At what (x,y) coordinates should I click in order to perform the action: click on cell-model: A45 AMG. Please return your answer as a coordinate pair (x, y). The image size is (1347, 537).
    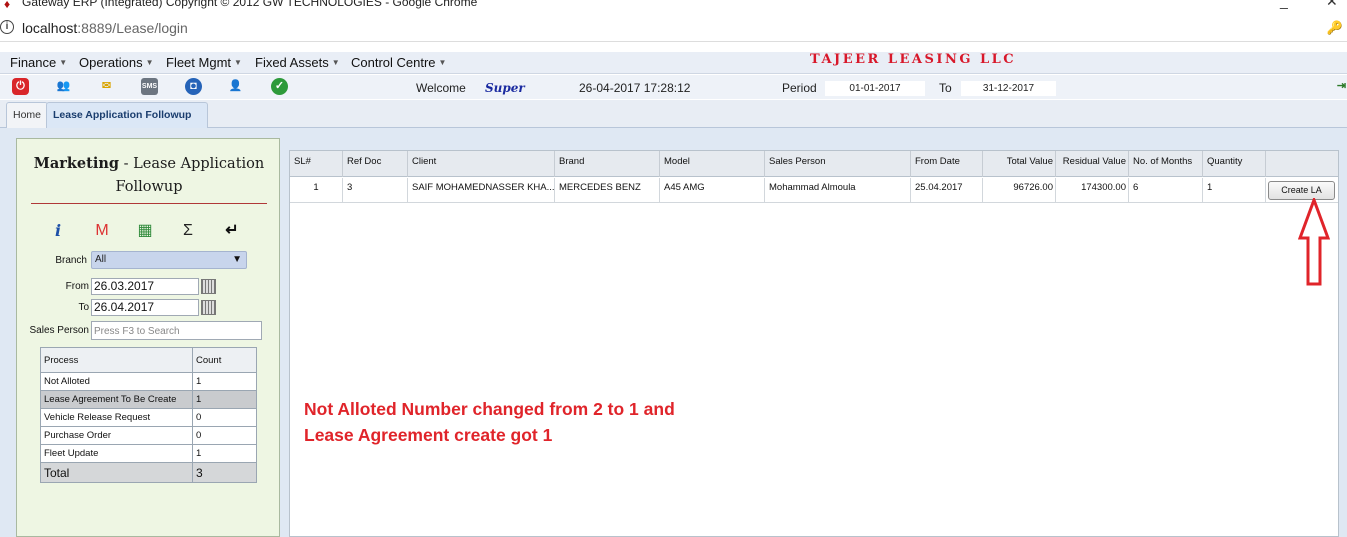
    Looking at the image, I should click on (712, 190).